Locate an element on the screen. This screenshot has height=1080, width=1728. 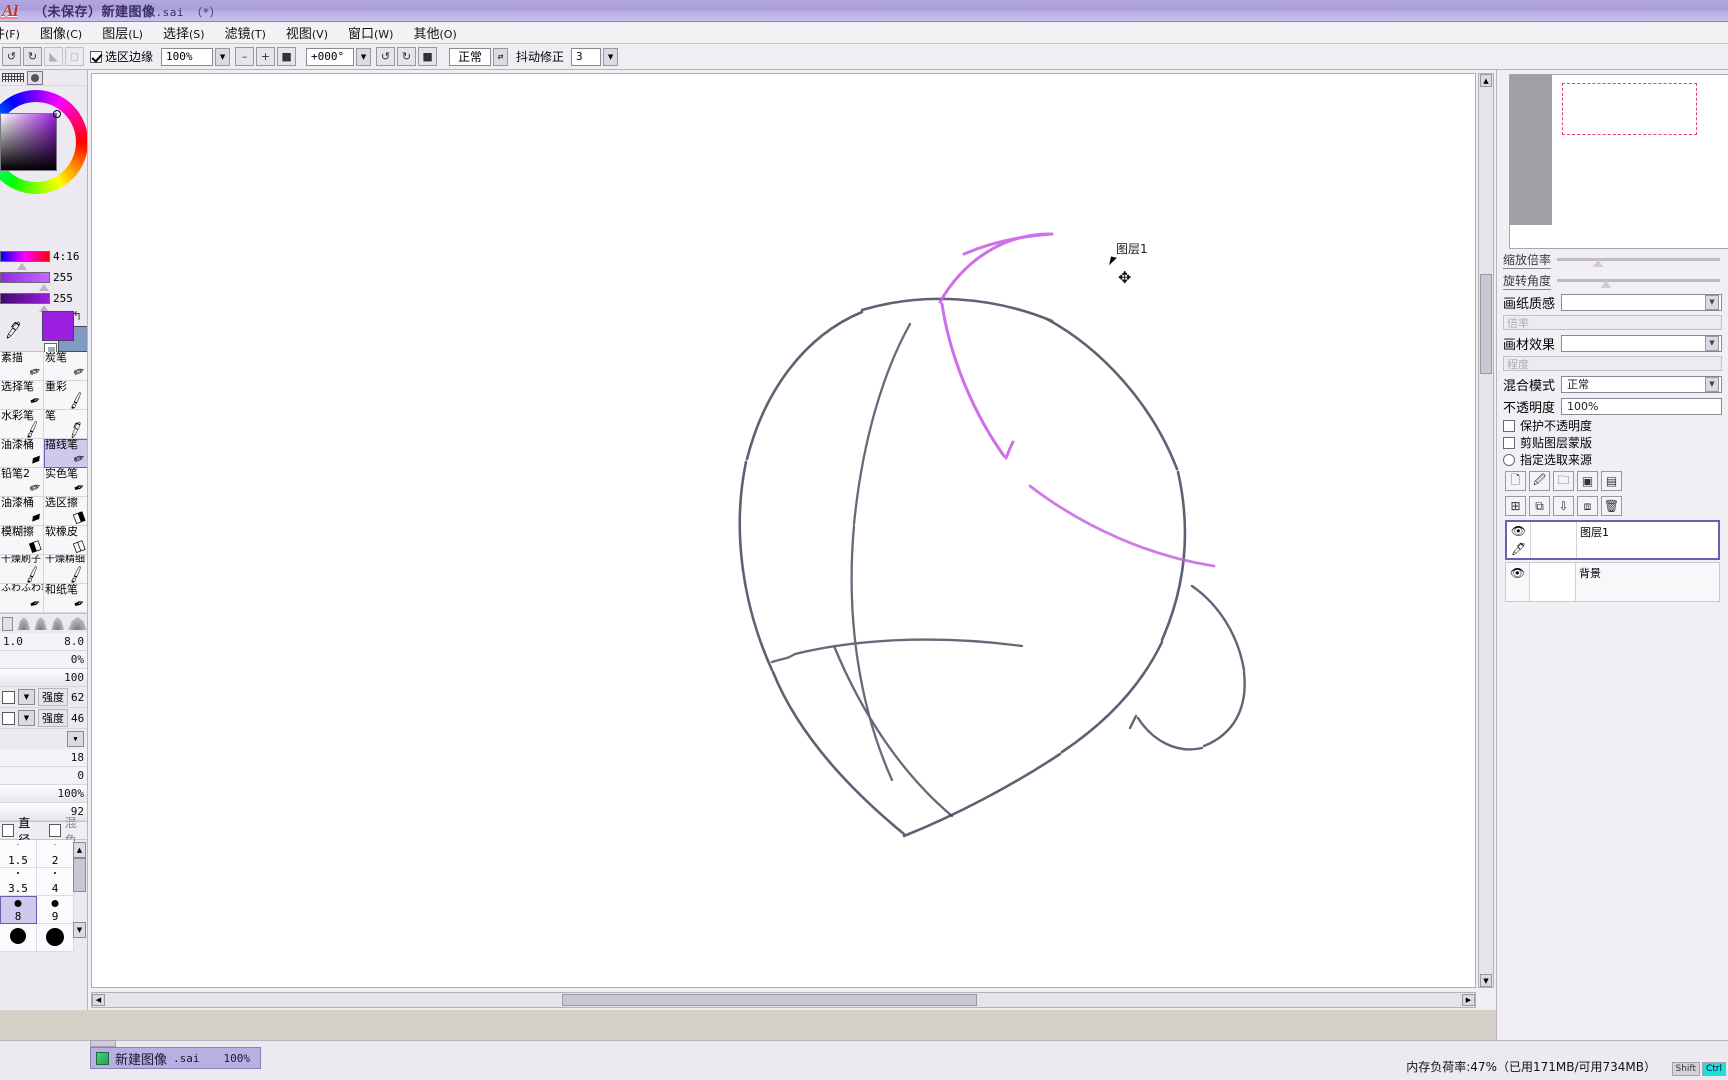
material-effect-amount-row: 程度 is located at coordinates (1612, 363).